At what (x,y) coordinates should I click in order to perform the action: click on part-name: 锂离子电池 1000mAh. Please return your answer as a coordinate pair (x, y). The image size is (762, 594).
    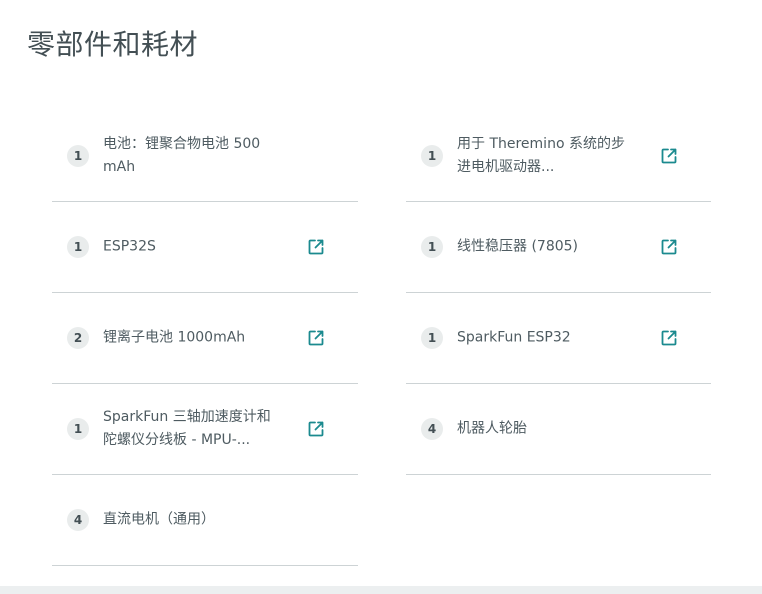
    Looking at the image, I should click on (174, 337).